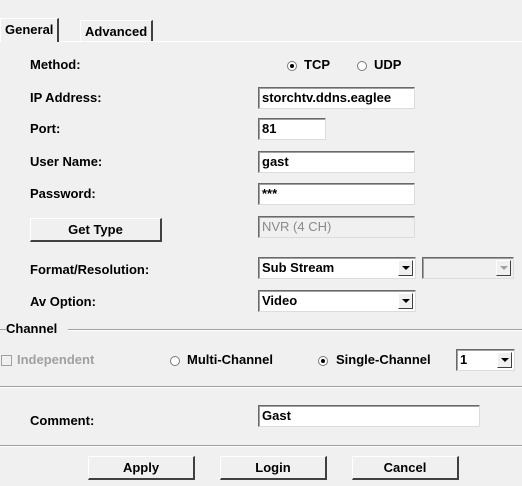 This screenshot has height=486, width=522. What do you see at coordinates (55, 64) in the screenshot?
I see `method-label: Method:` at bounding box center [55, 64].